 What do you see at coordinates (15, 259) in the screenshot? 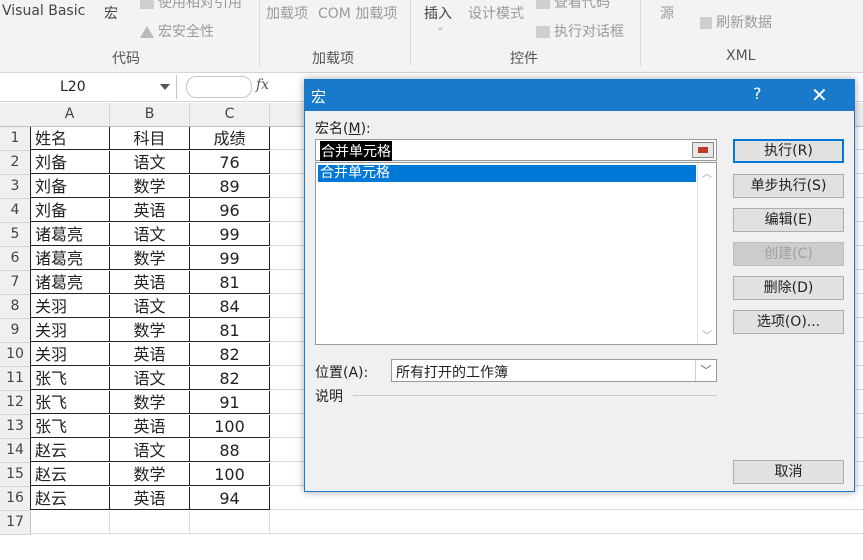
I see `row-header: 6` at bounding box center [15, 259].